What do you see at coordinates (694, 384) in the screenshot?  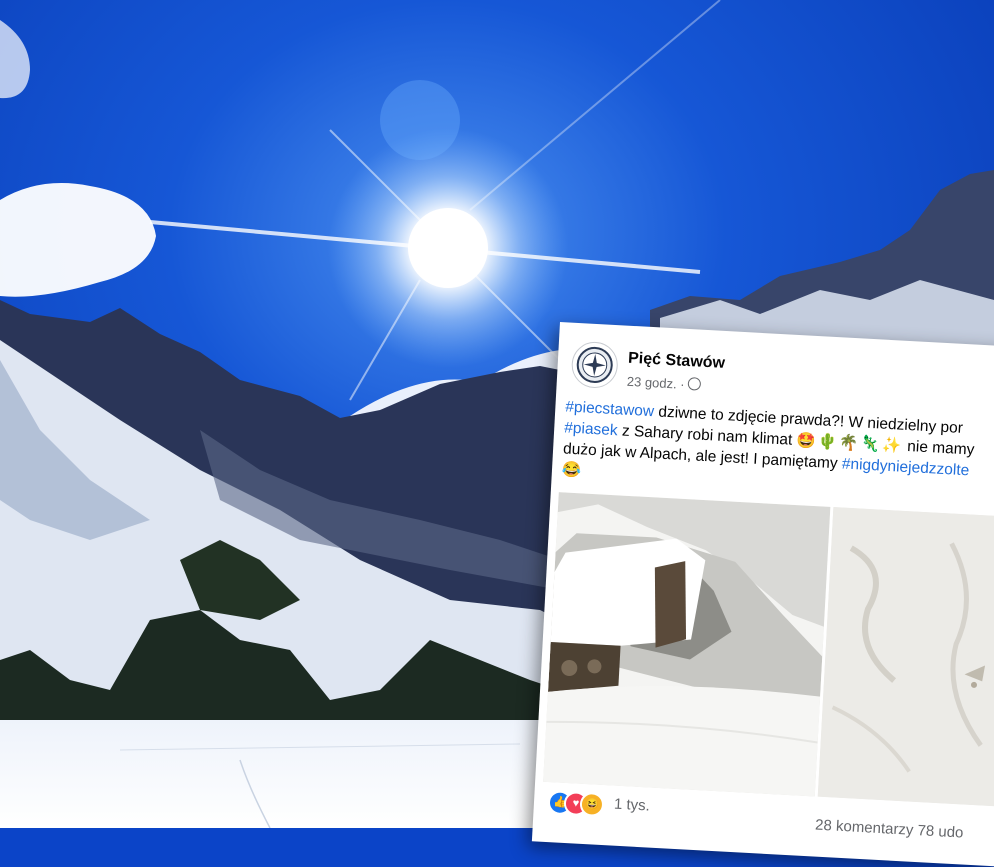 I see `globe-icon` at bounding box center [694, 384].